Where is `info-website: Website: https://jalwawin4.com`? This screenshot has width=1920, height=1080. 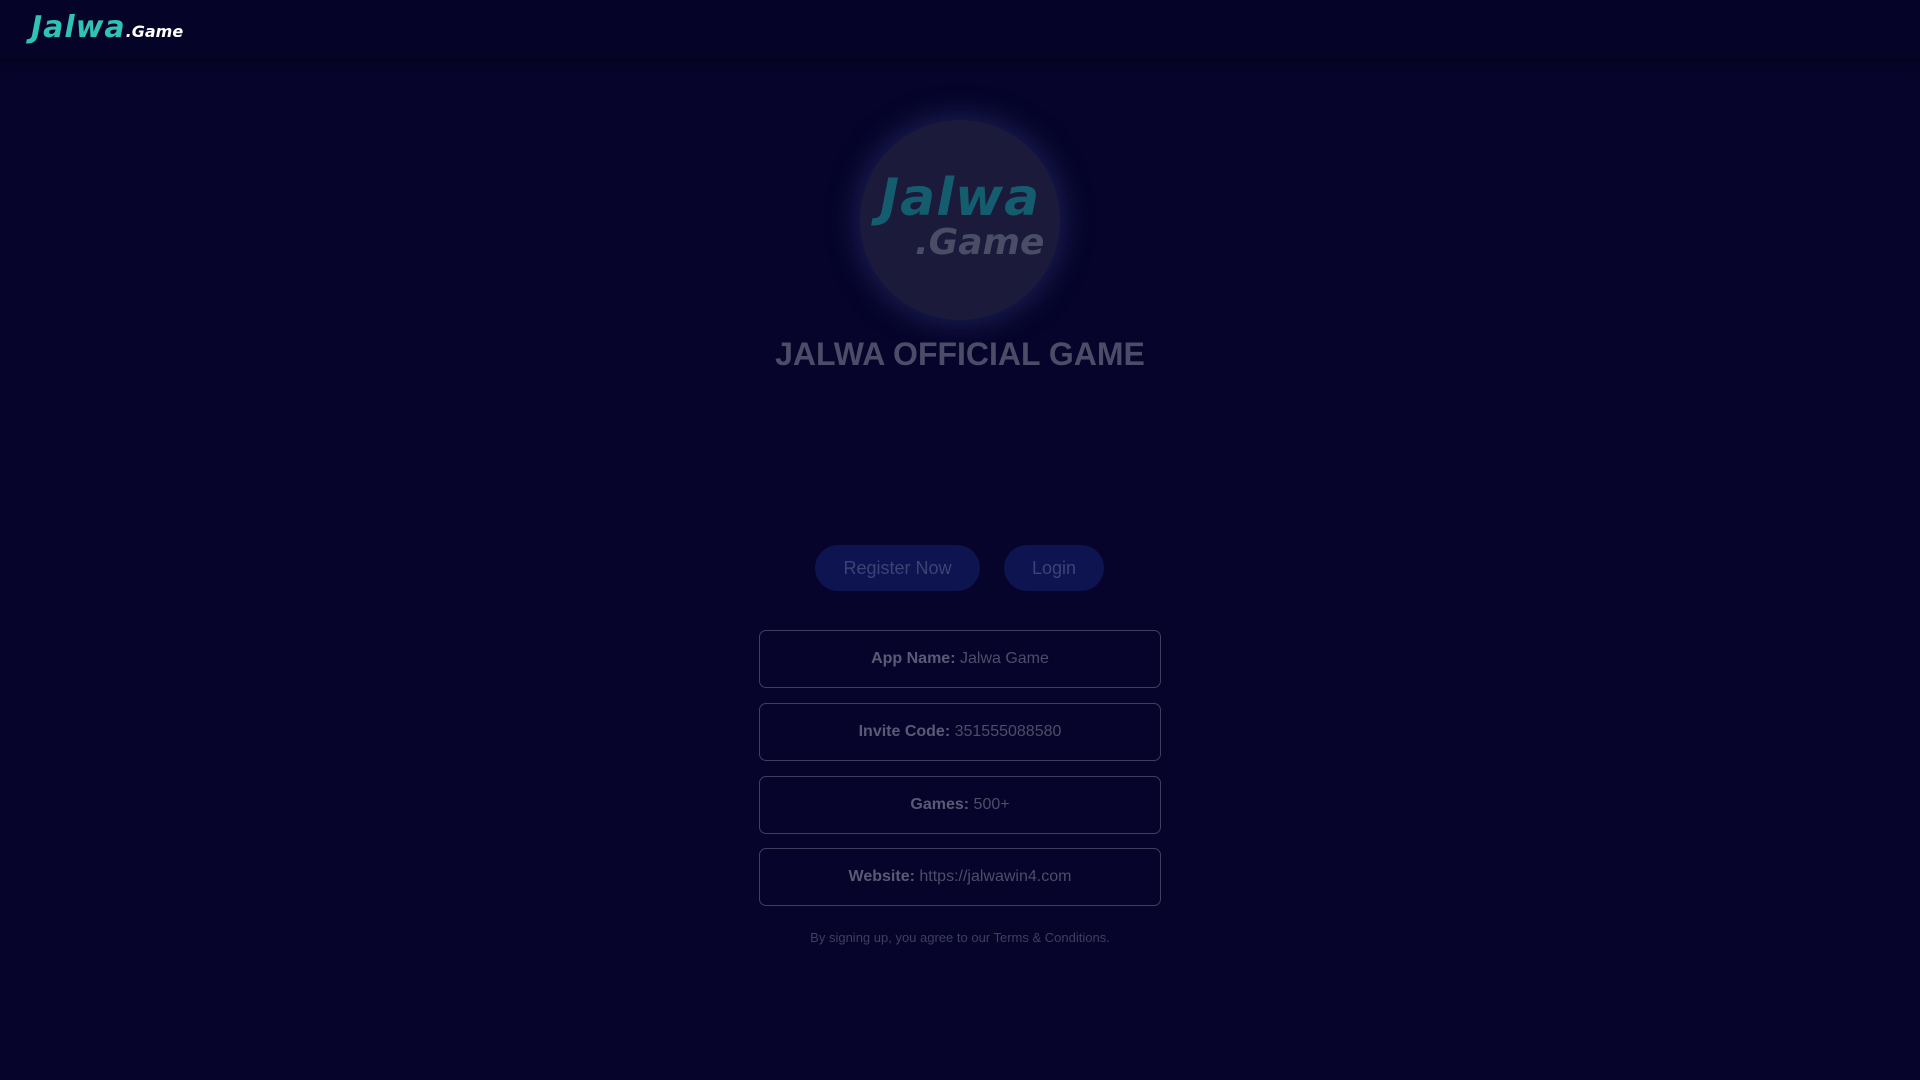 info-website: Website: https://jalwawin4.com is located at coordinates (960, 877).